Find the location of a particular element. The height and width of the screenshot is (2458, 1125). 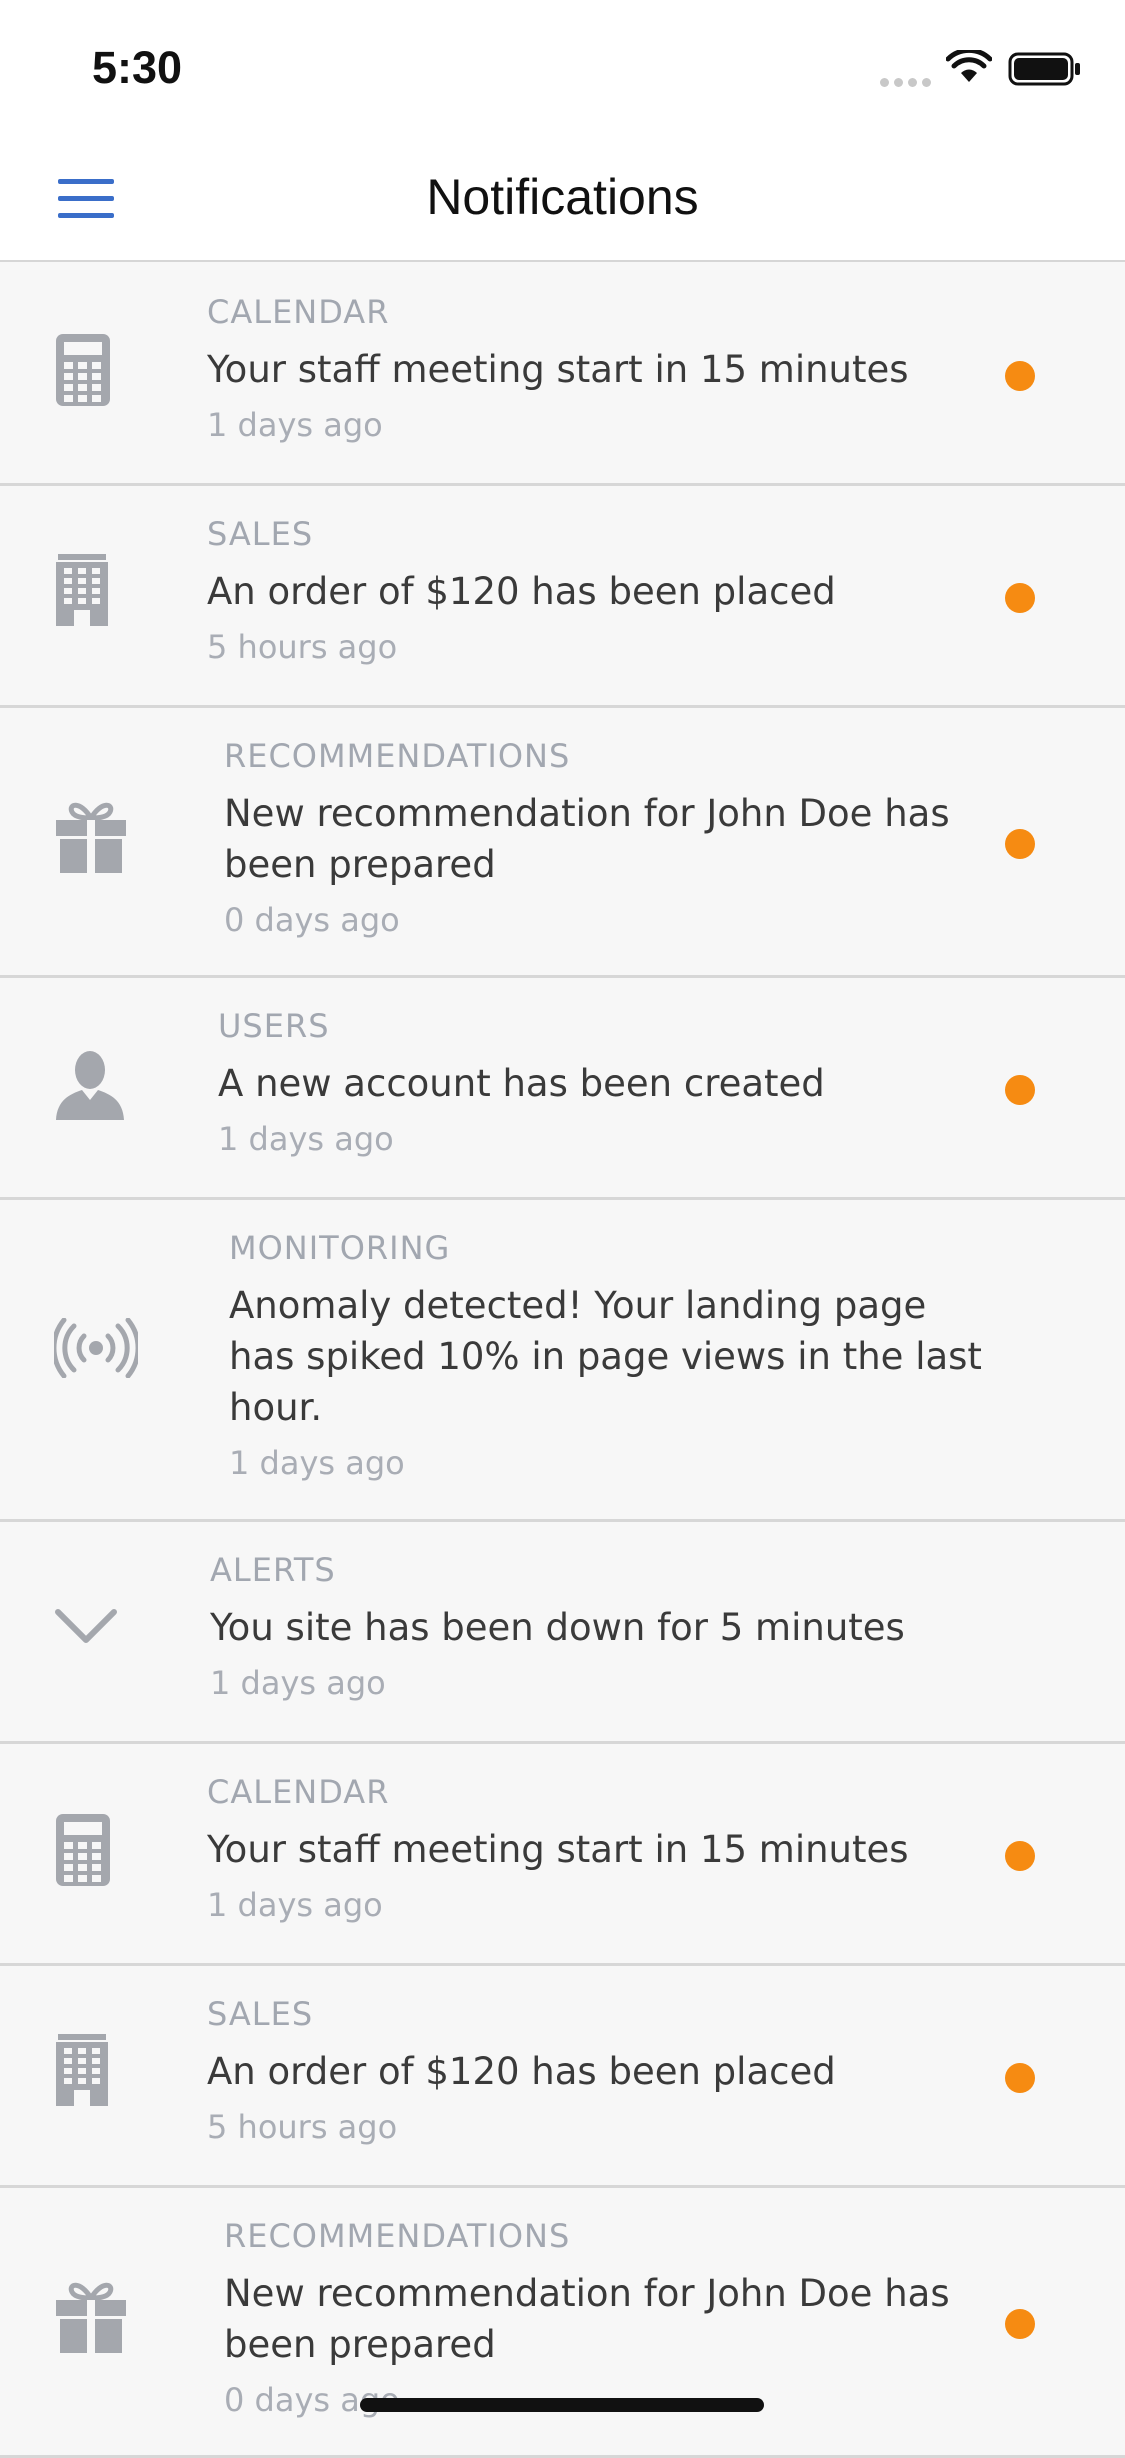

wifi-icon is located at coordinates (969, 66).